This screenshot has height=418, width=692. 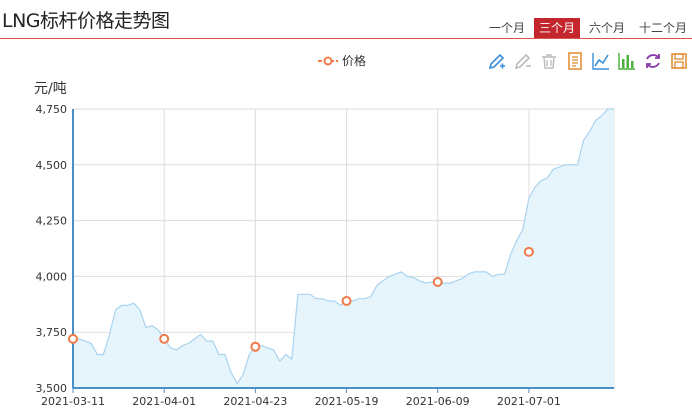 I want to click on y-tick-label: 4,000, so click(x=52, y=276).